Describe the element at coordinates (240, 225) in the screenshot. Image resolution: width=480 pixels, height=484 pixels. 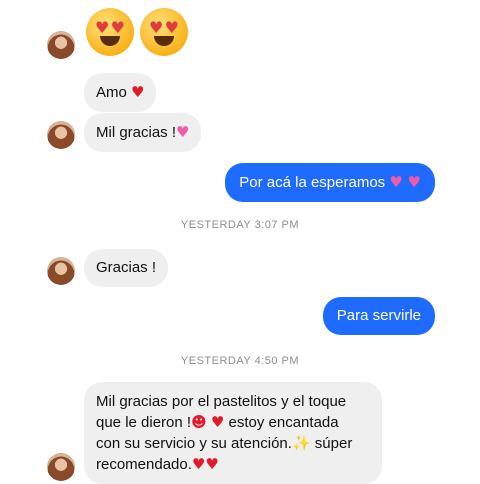
I see `timestamp: YESTERDAY 3:07 PM` at that location.